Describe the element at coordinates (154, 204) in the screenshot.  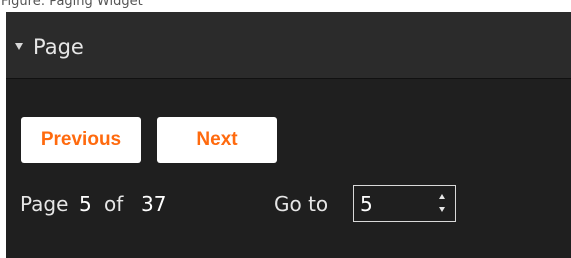
I see `total-pages-number: 37` at that location.